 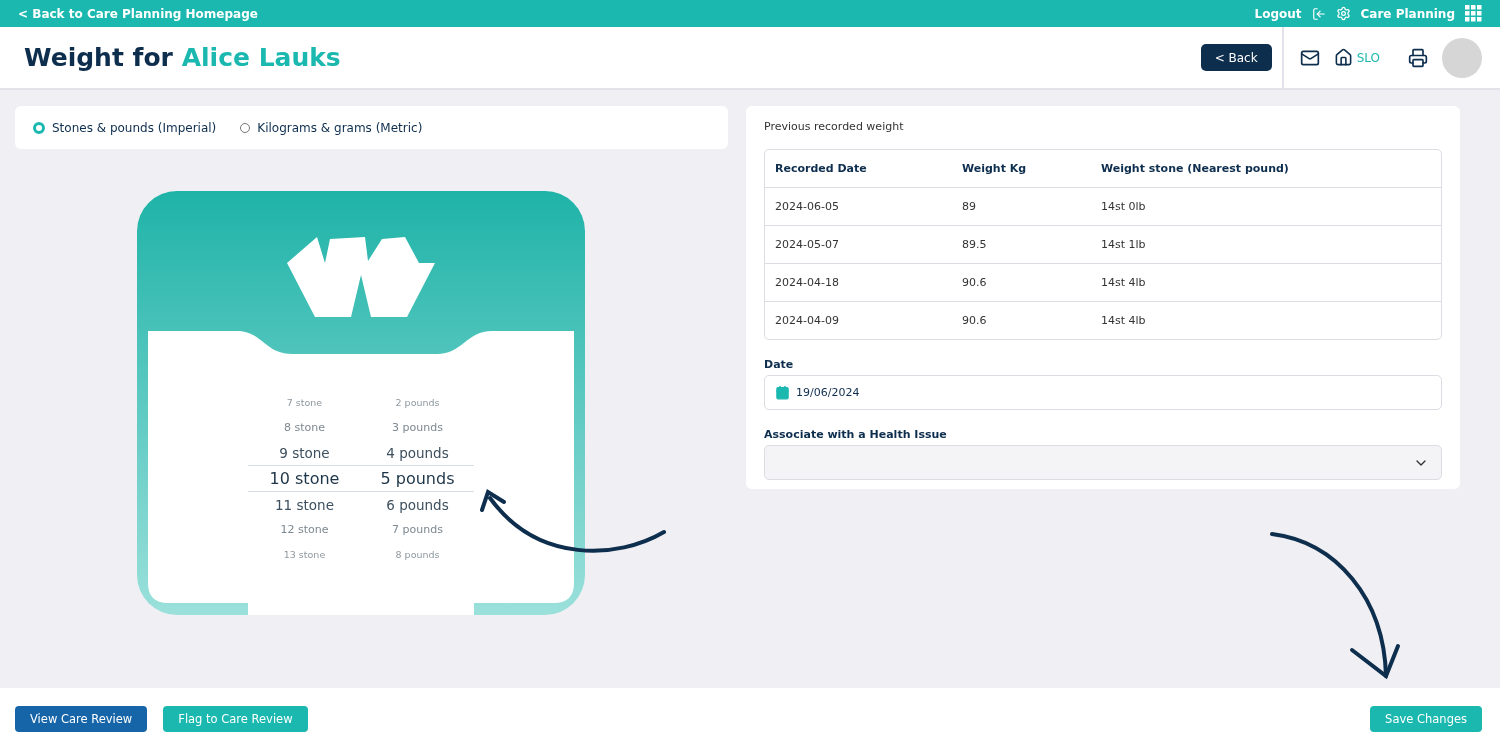 I want to click on health-issue-label: Associate with a Health Issue, so click(x=856, y=434).